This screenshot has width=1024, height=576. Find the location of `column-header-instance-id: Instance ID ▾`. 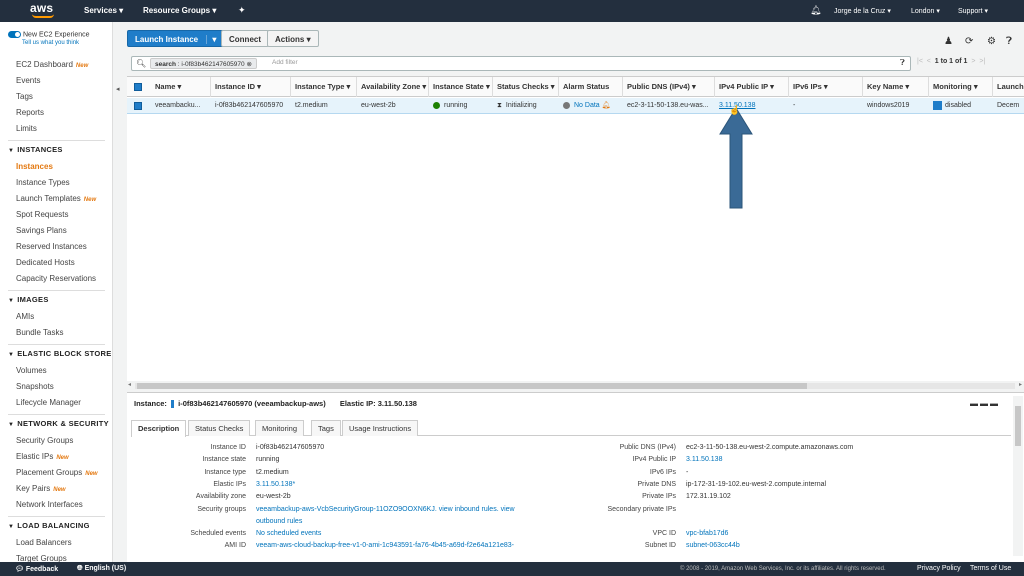

column-header-instance-id: Instance ID ▾ is located at coordinates (251, 87).